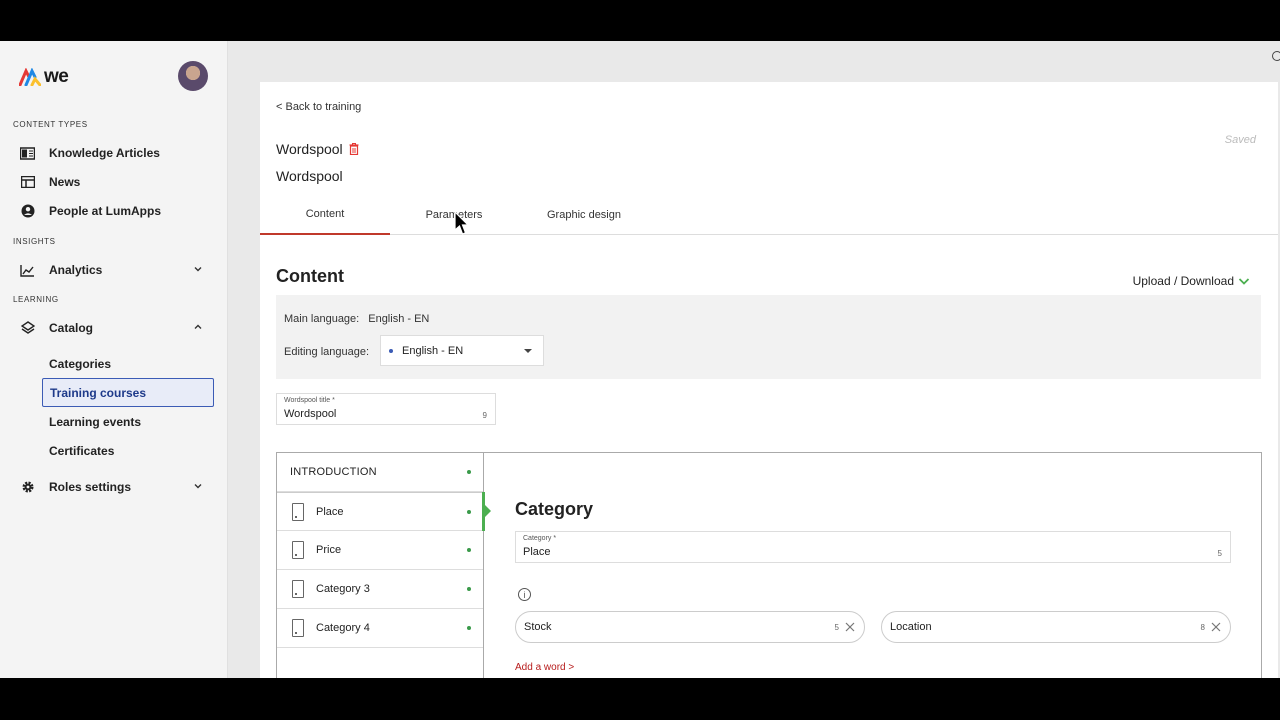 This screenshot has width=1280, height=720. Describe the element at coordinates (1202, 627) in the screenshot. I see `char-count: 8` at that location.